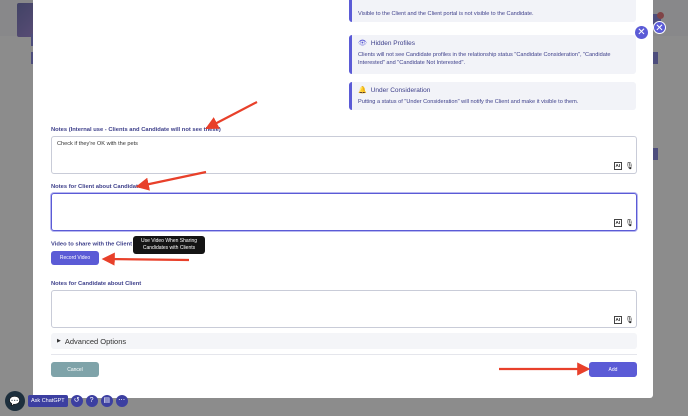 Image resolution: width=688 pixels, height=416 pixels. I want to click on outer-close-icon: ✕, so click(659, 27).